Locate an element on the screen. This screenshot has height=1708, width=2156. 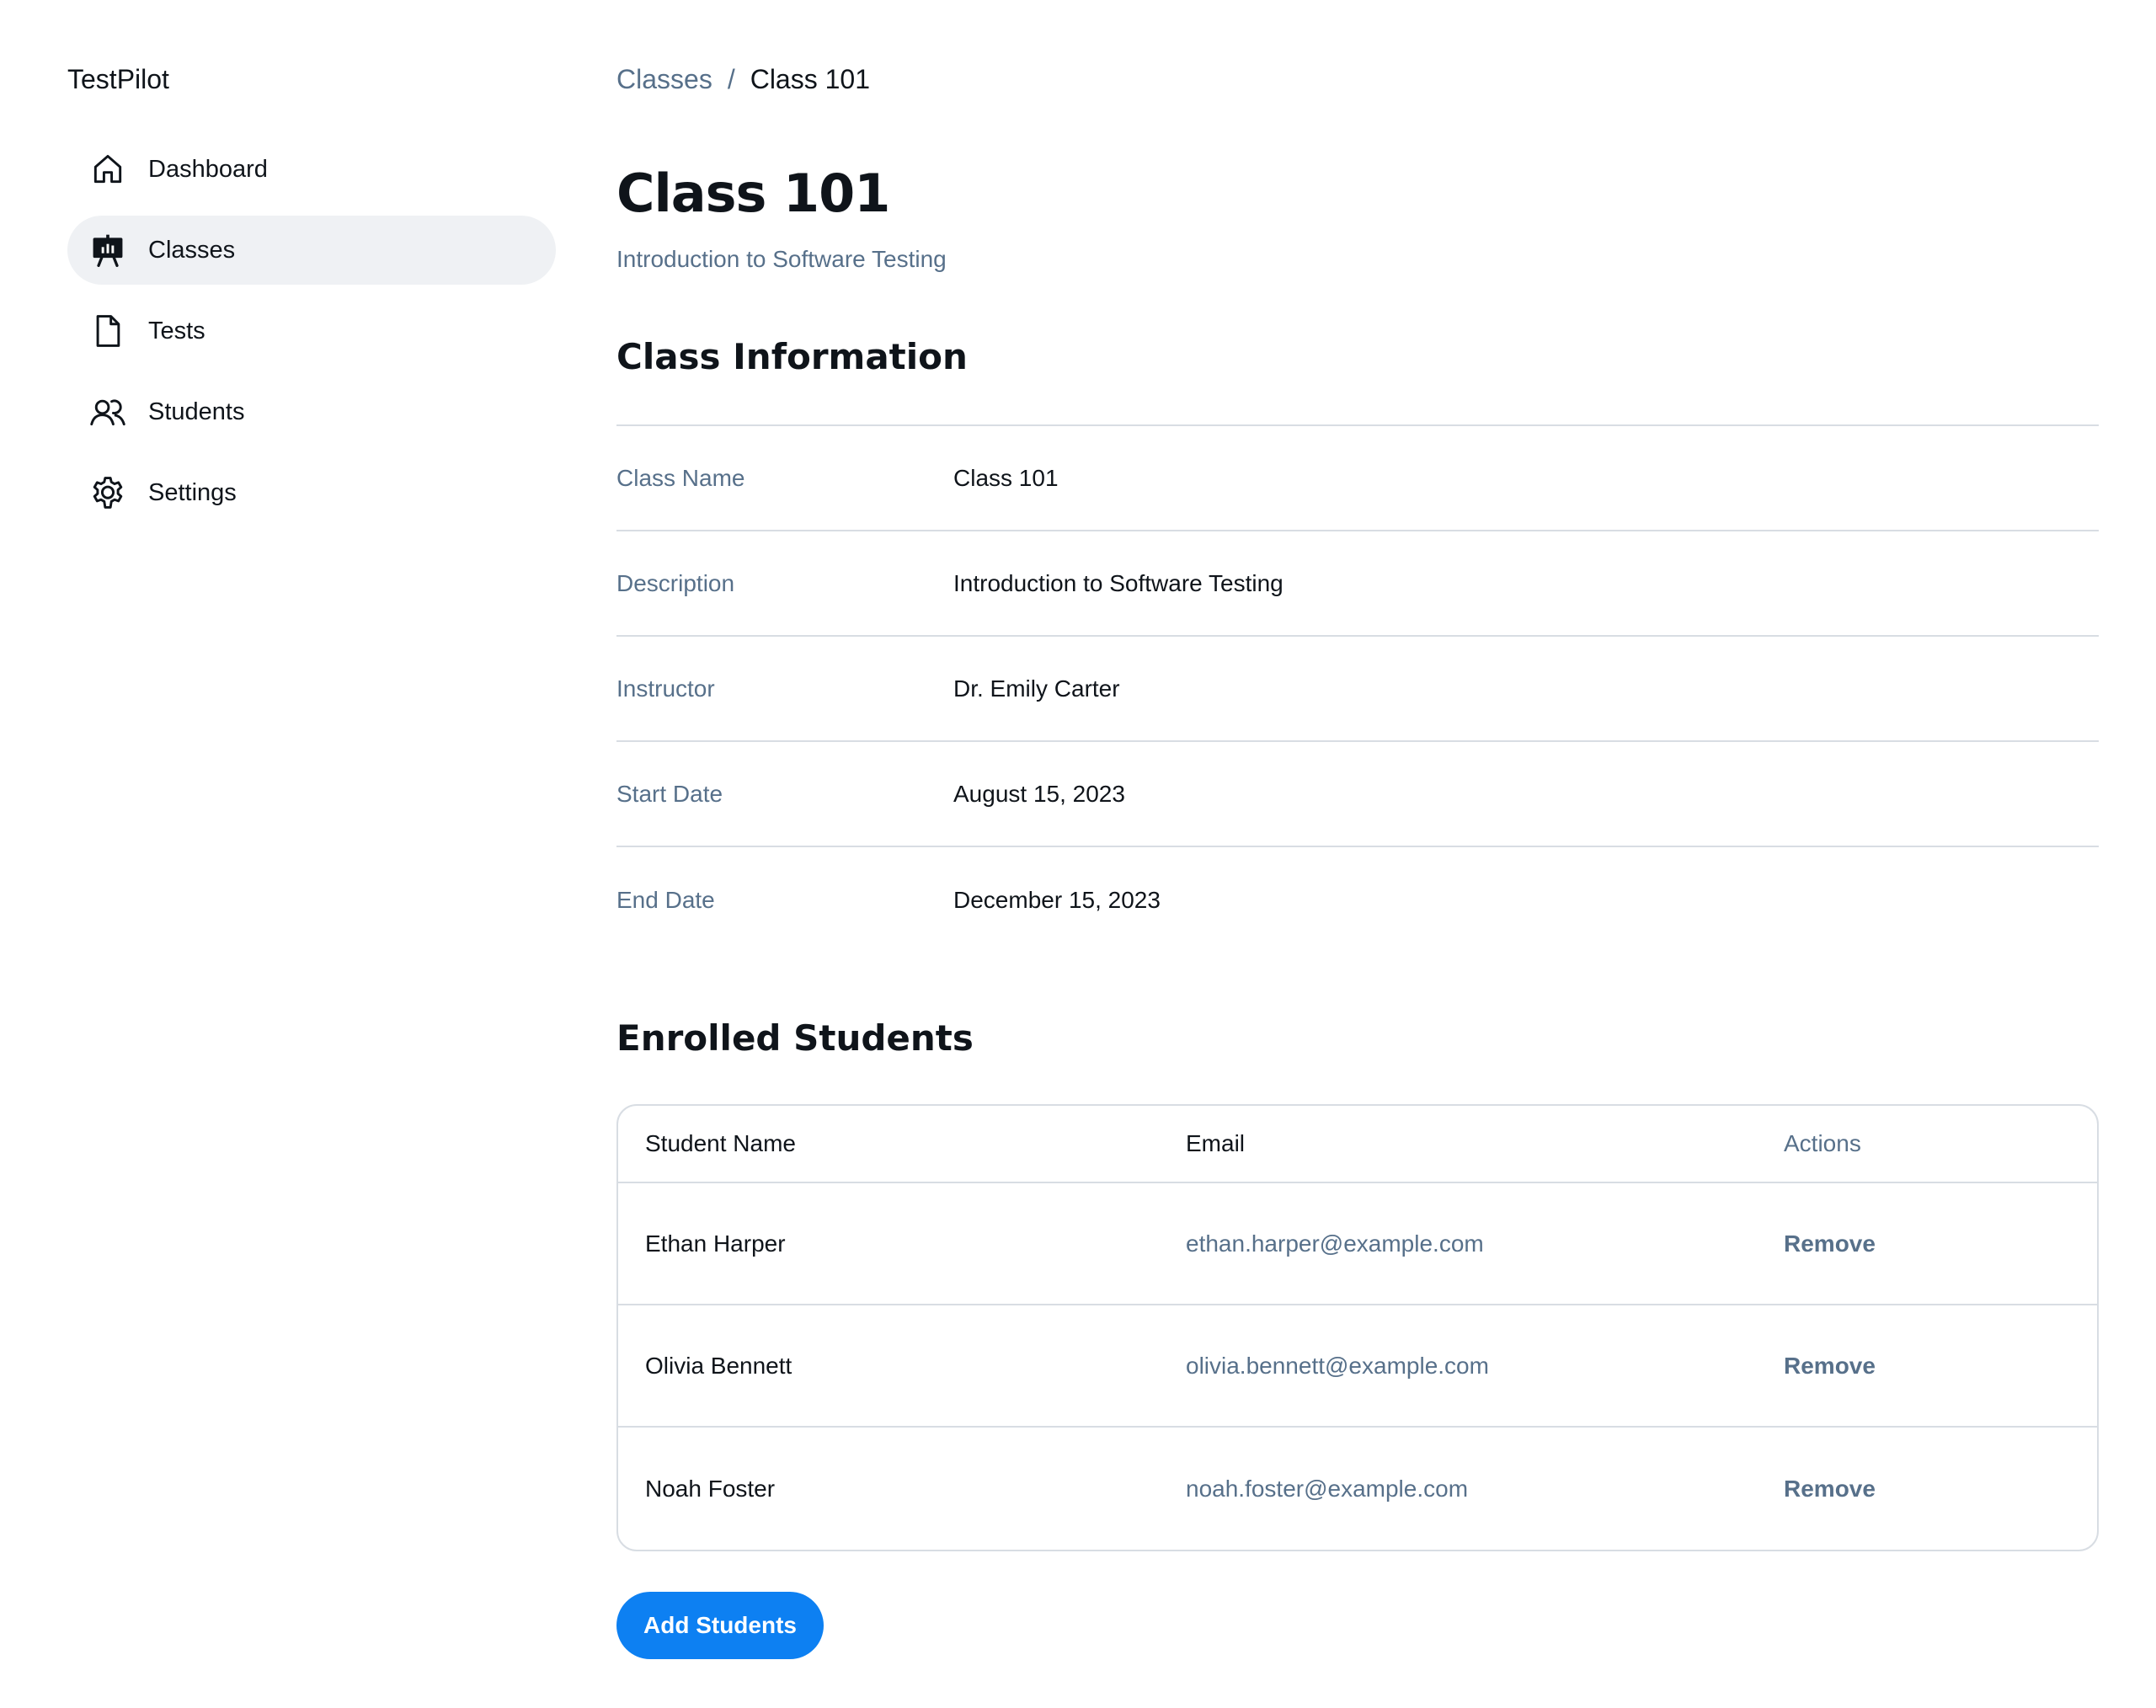
sidebar-item-label: Students is located at coordinates (196, 411).